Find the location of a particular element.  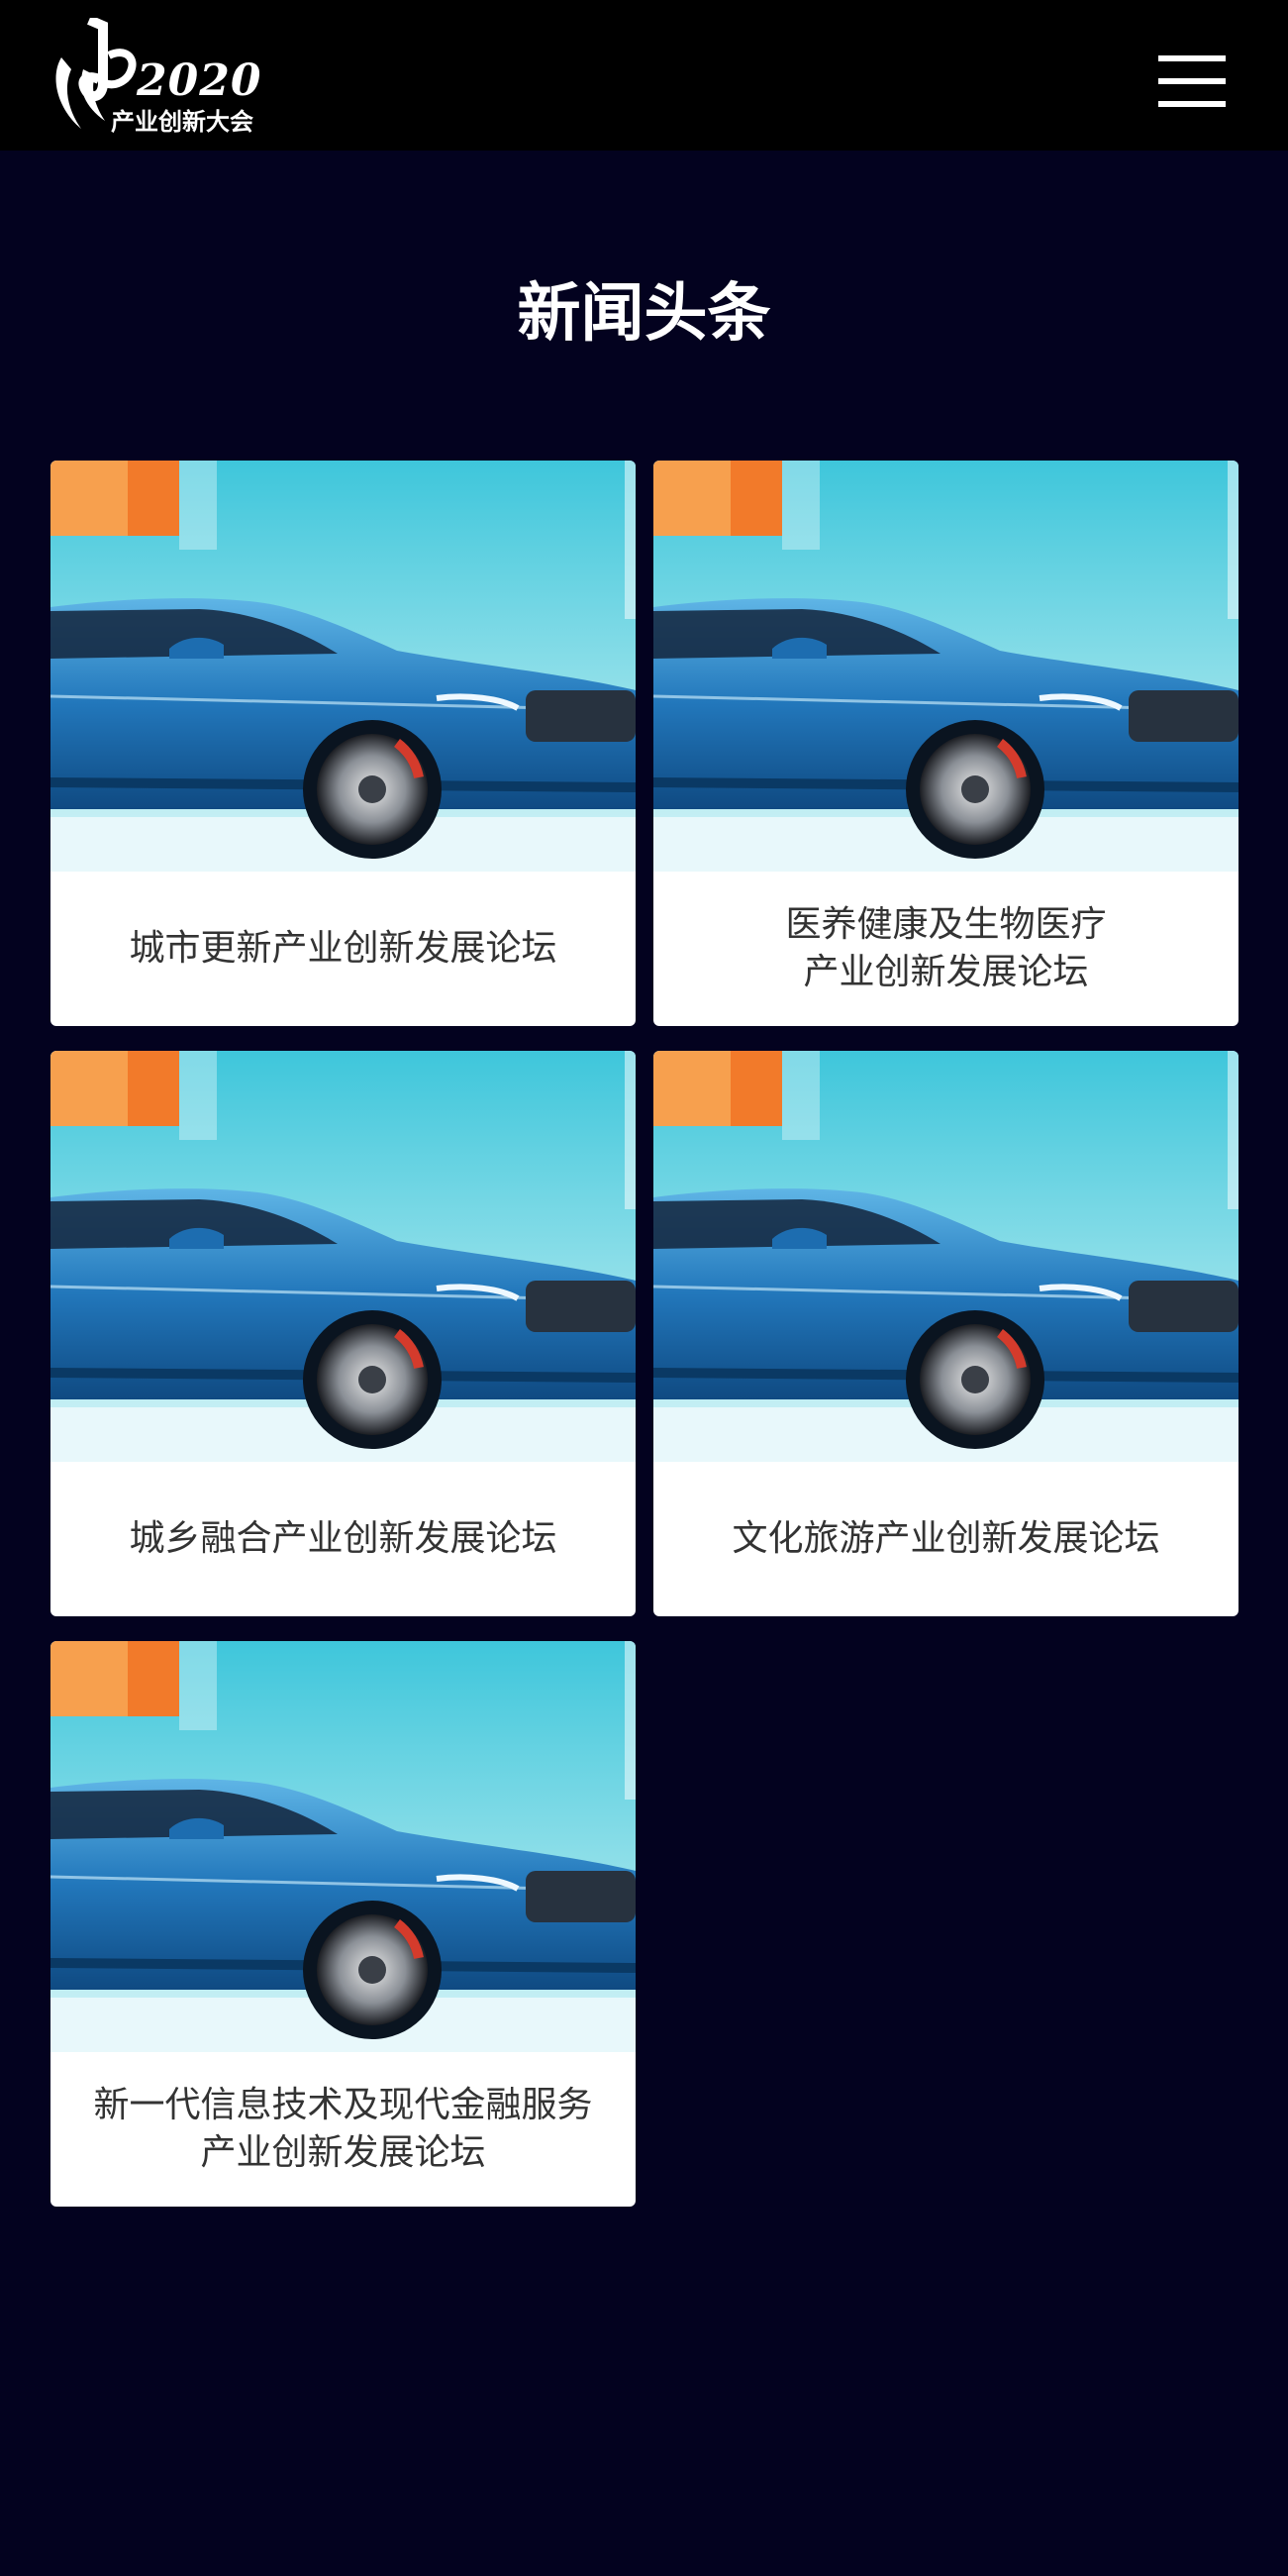

news-card-title: 医养健康及生物医疗 产业创新发展论坛 is located at coordinates (946, 948).